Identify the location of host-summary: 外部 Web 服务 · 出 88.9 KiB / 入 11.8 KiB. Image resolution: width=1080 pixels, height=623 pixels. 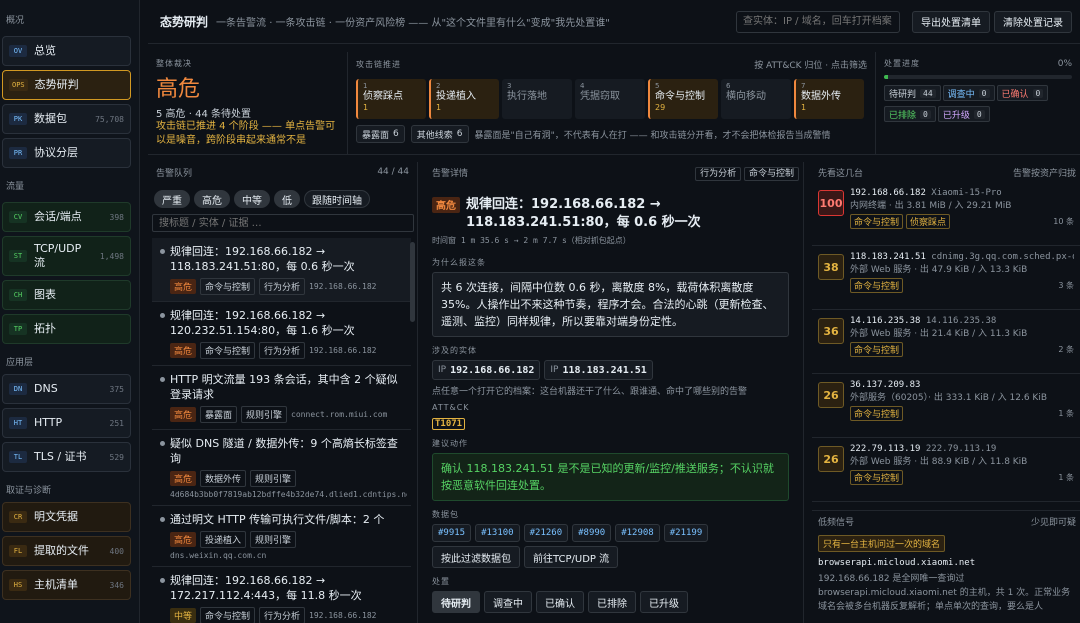
(939, 462).